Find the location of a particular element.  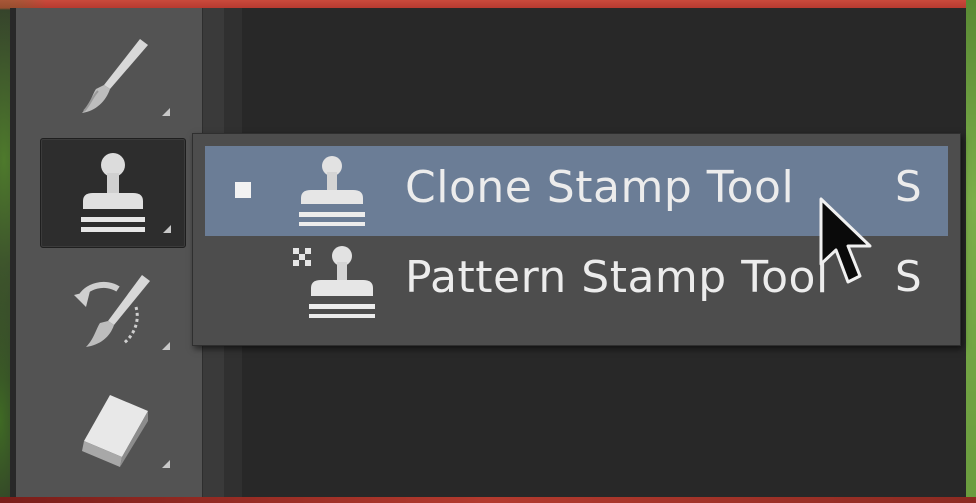

mouse-pointer-icon is located at coordinates (845, 240).